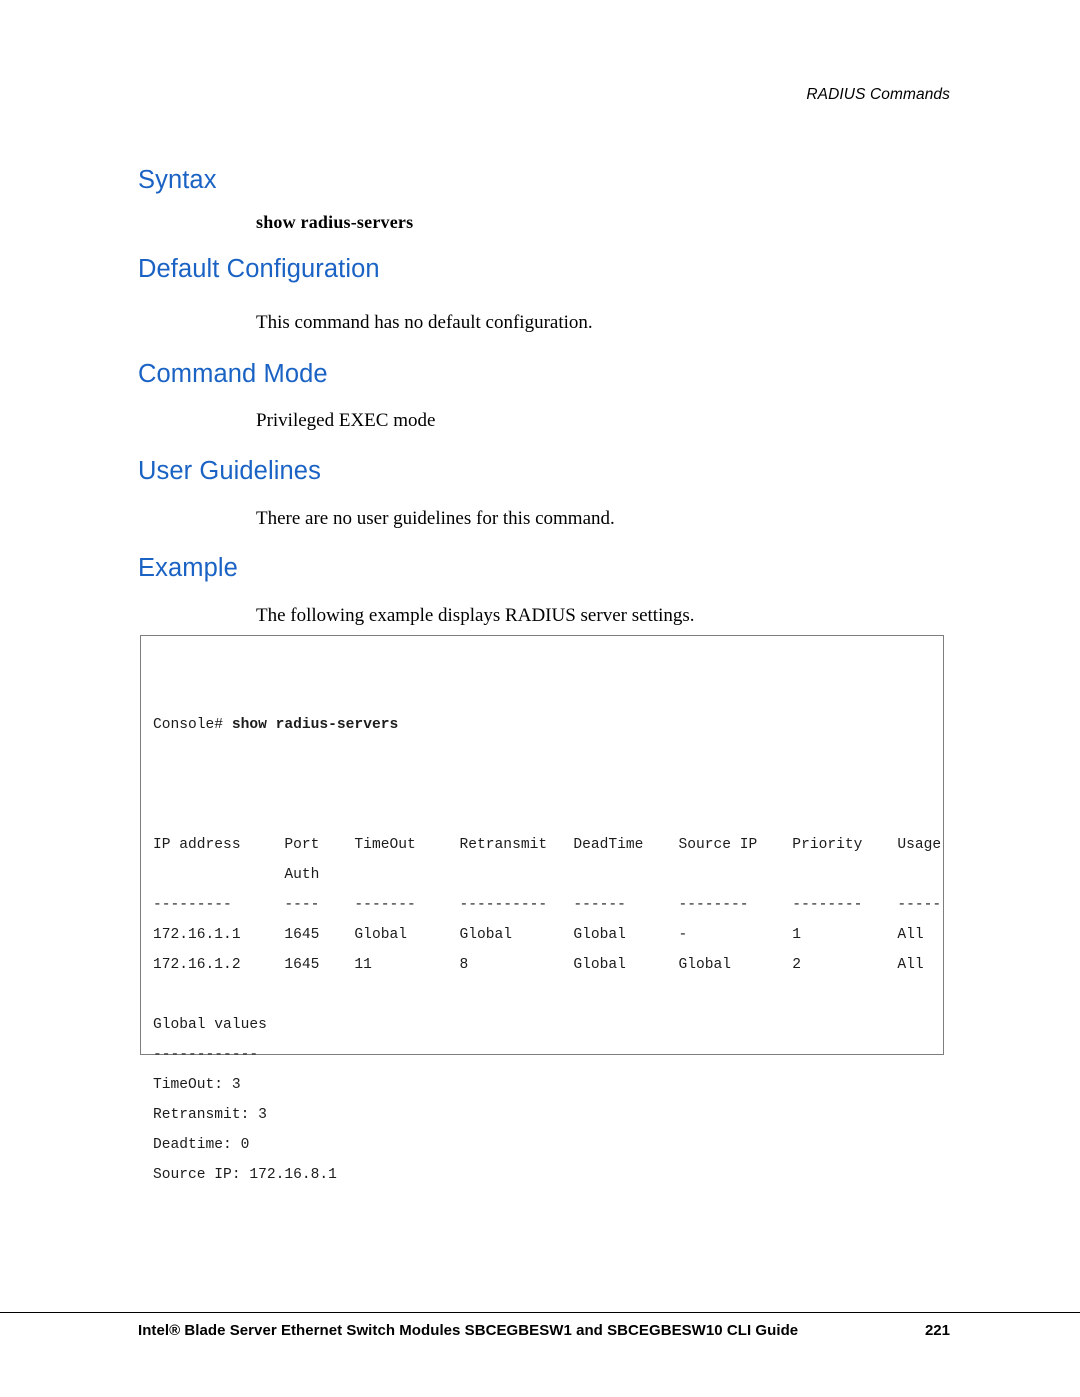 The height and width of the screenshot is (1397, 1080). What do you see at coordinates (346, 420) in the screenshot?
I see `command-mode-body: Privileged EXEC mode` at bounding box center [346, 420].